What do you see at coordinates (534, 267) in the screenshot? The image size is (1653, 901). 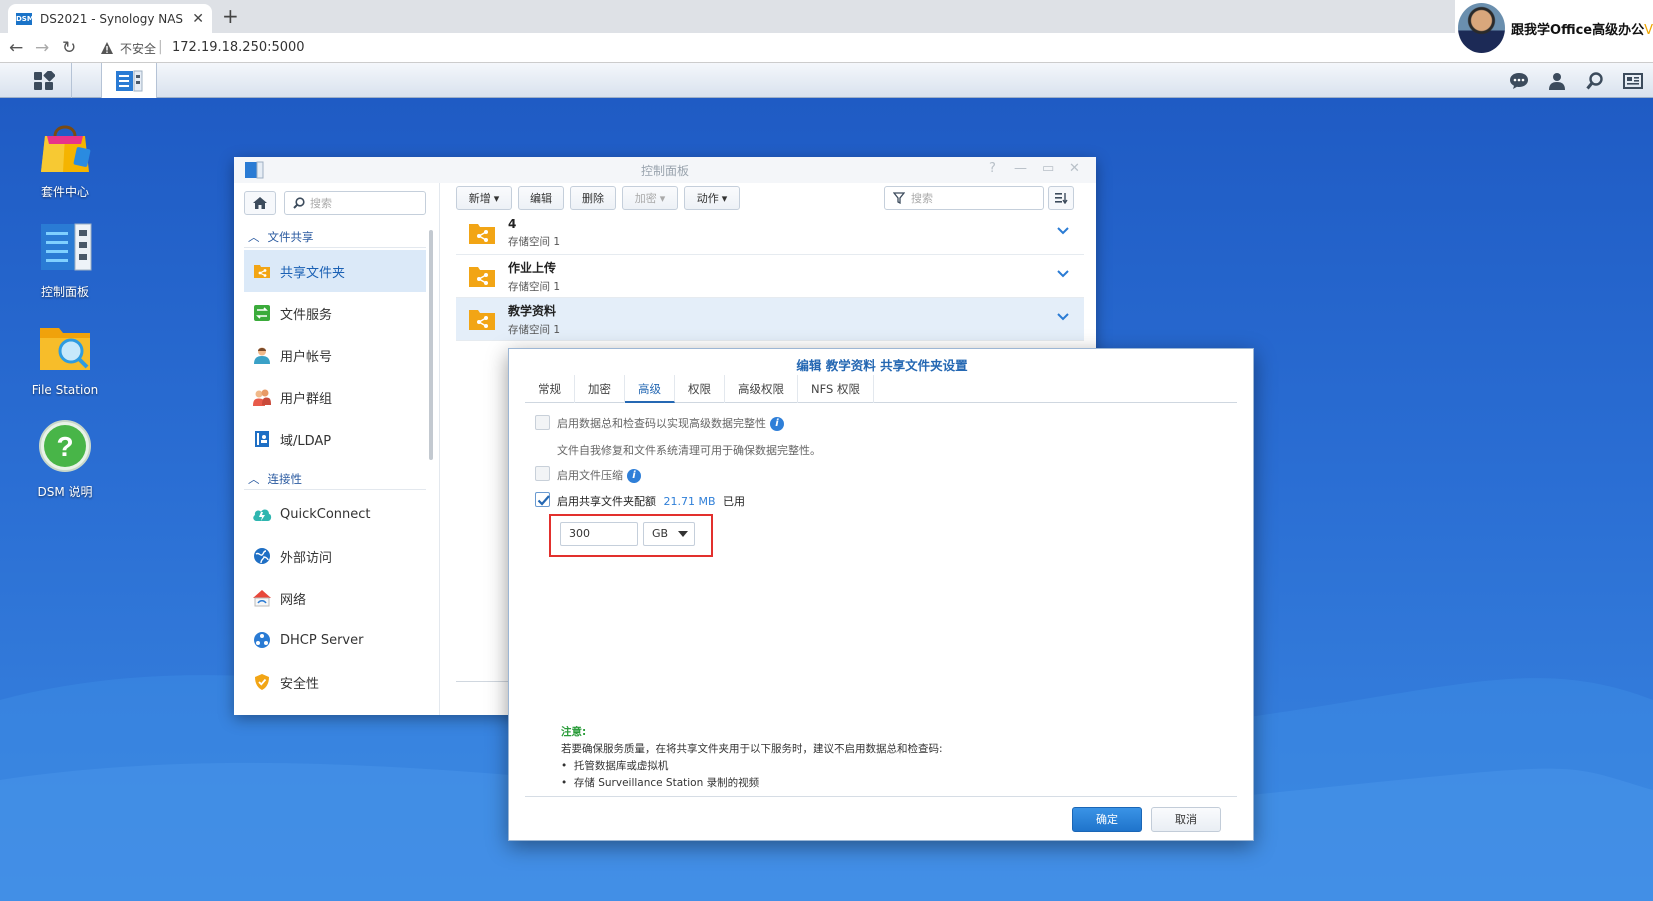 I see `share-name: 作业上传` at bounding box center [534, 267].